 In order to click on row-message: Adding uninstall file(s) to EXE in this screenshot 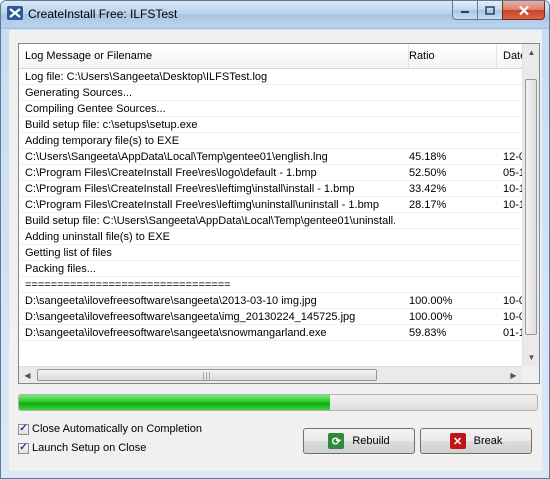, I will do `click(97, 237)`.